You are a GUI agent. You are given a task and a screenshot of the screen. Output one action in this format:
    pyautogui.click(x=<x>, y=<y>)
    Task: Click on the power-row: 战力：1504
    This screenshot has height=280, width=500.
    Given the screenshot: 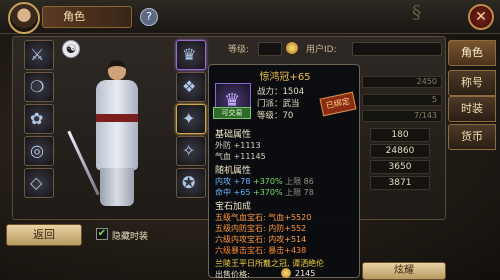 What is the action you would take?
    pyautogui.click(x=280, y=91)
    